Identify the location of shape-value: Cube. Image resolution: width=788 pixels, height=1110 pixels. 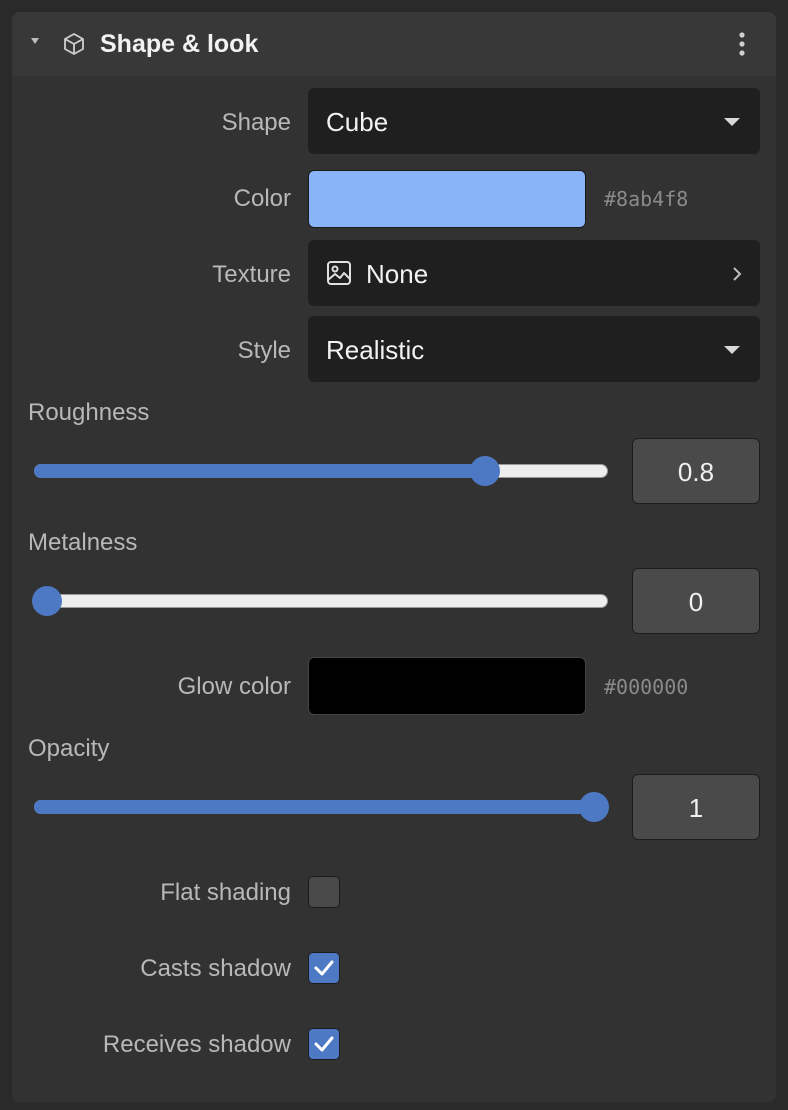
(357, 122).